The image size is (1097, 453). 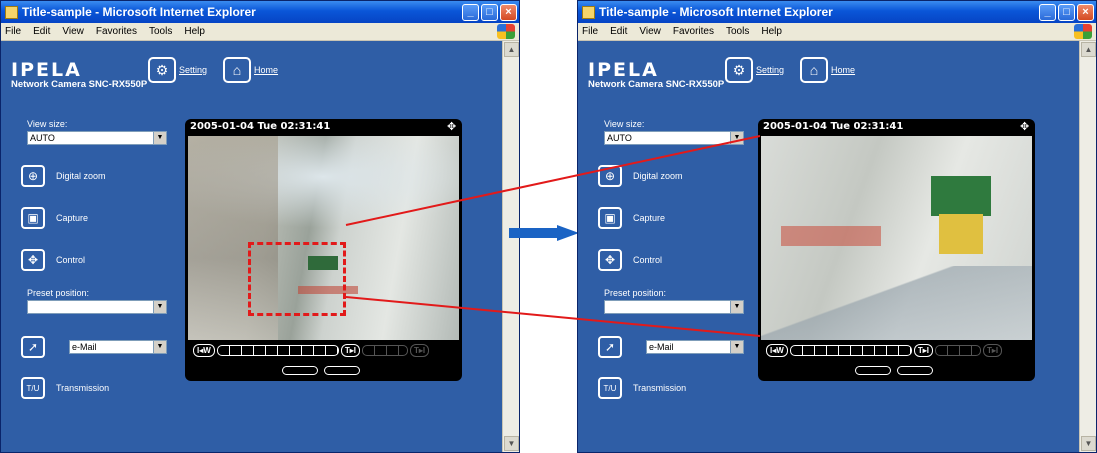 I want to click on zoom-area-box, so click(x=297, y=279).